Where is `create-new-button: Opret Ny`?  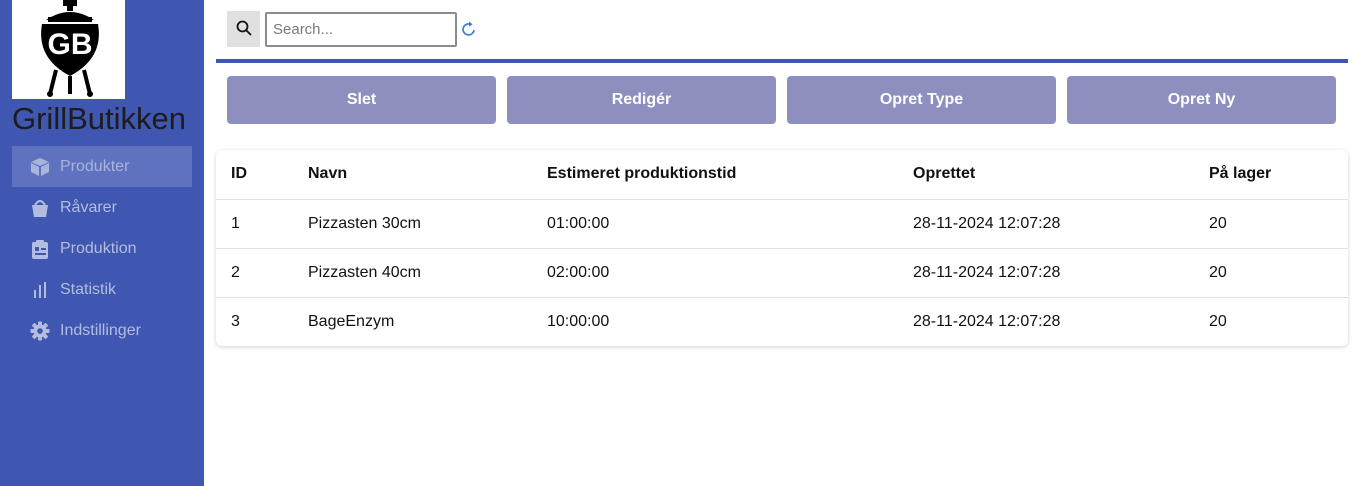
create-new-button: Opret Ny is located at coordinates (1201, 100).